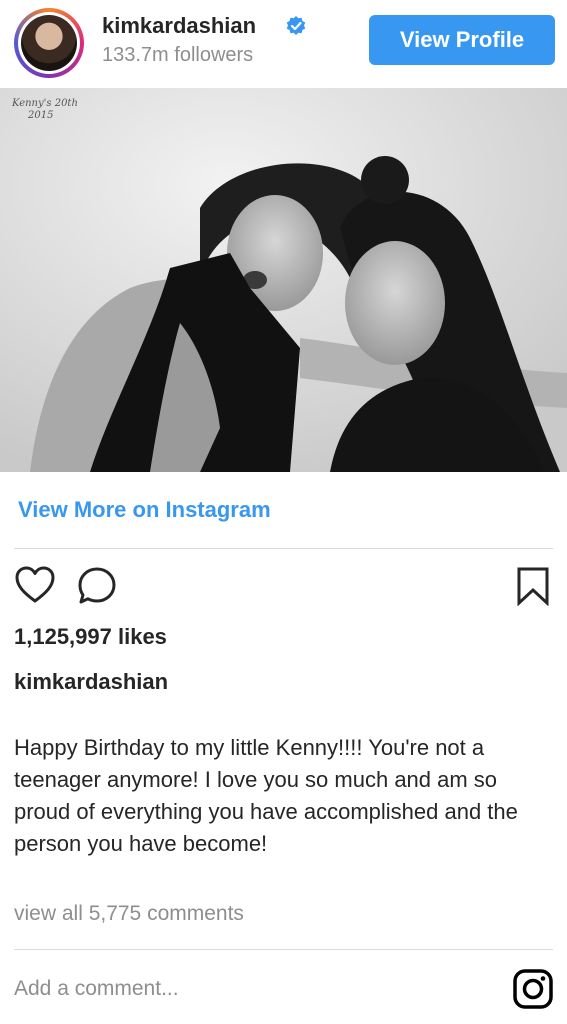 This screenshot has width=567, height=1024. Describe the element at coordinates (179, 26) in the screenshot. I see `username: kimkardashian` at that location.